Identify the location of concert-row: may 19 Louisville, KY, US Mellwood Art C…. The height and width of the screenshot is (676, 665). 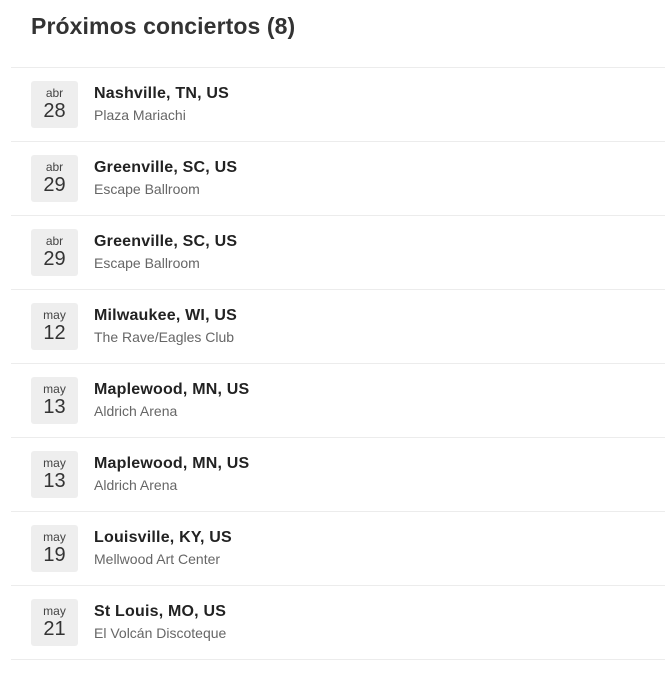
(338, 549).